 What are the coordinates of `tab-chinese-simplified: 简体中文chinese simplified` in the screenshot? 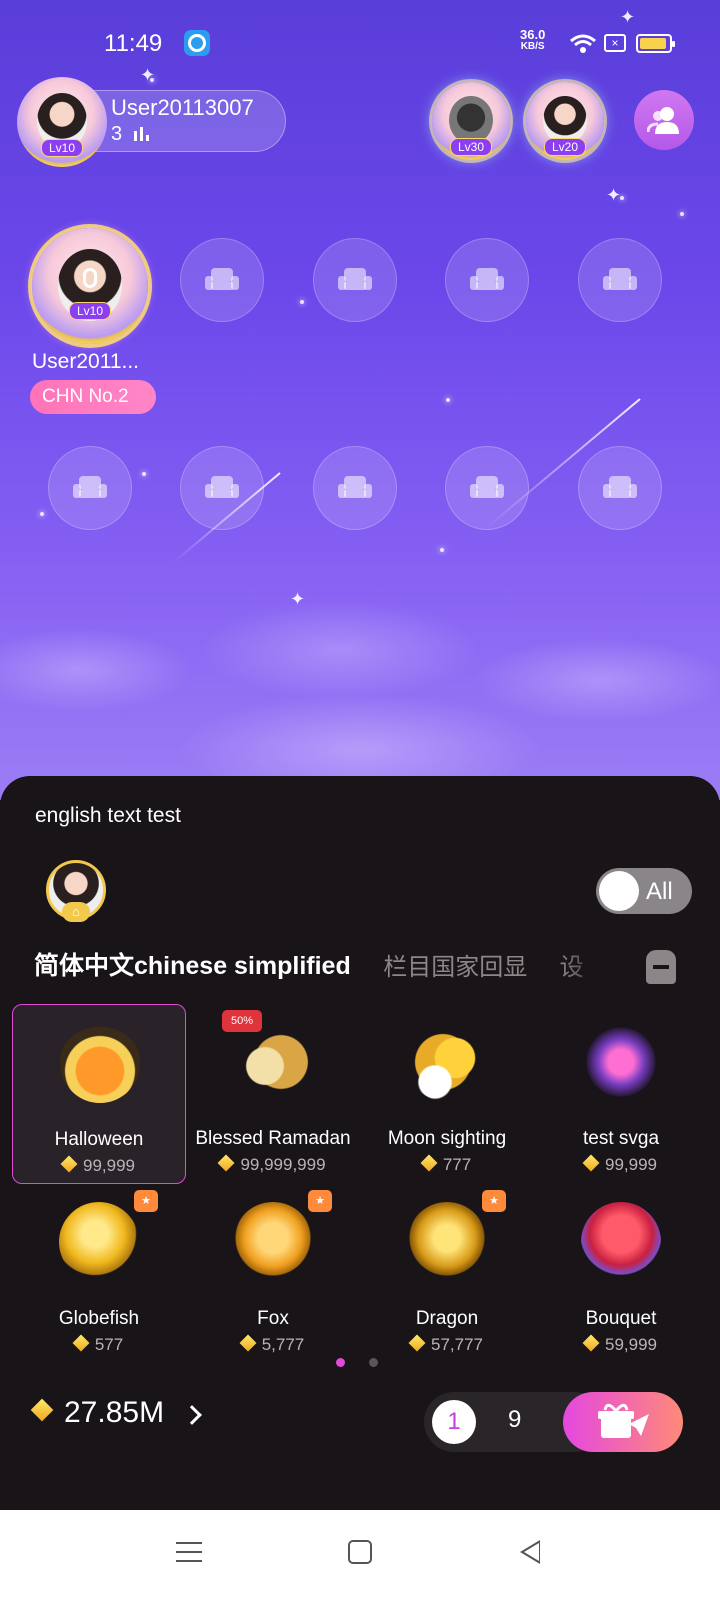 It's located at (192, 964).